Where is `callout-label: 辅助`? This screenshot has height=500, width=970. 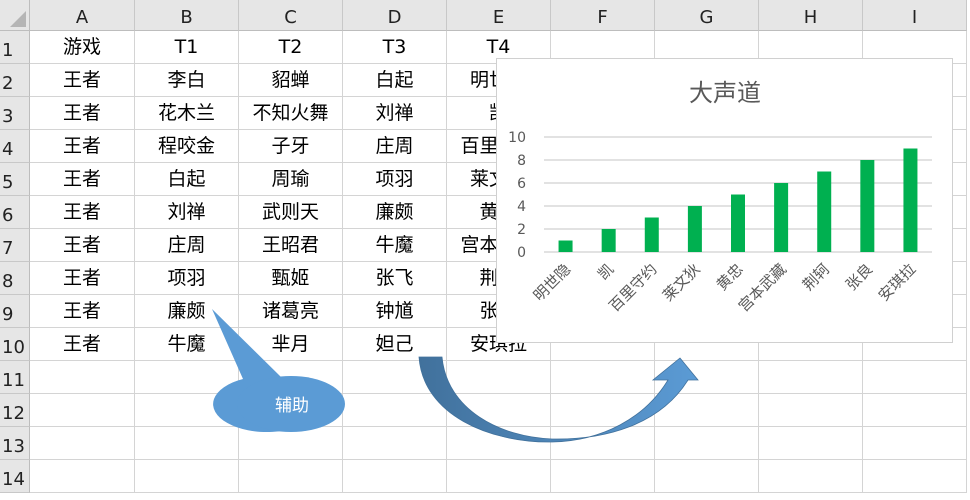
callout-label: 辅助 is located at coordinates (292, 406).